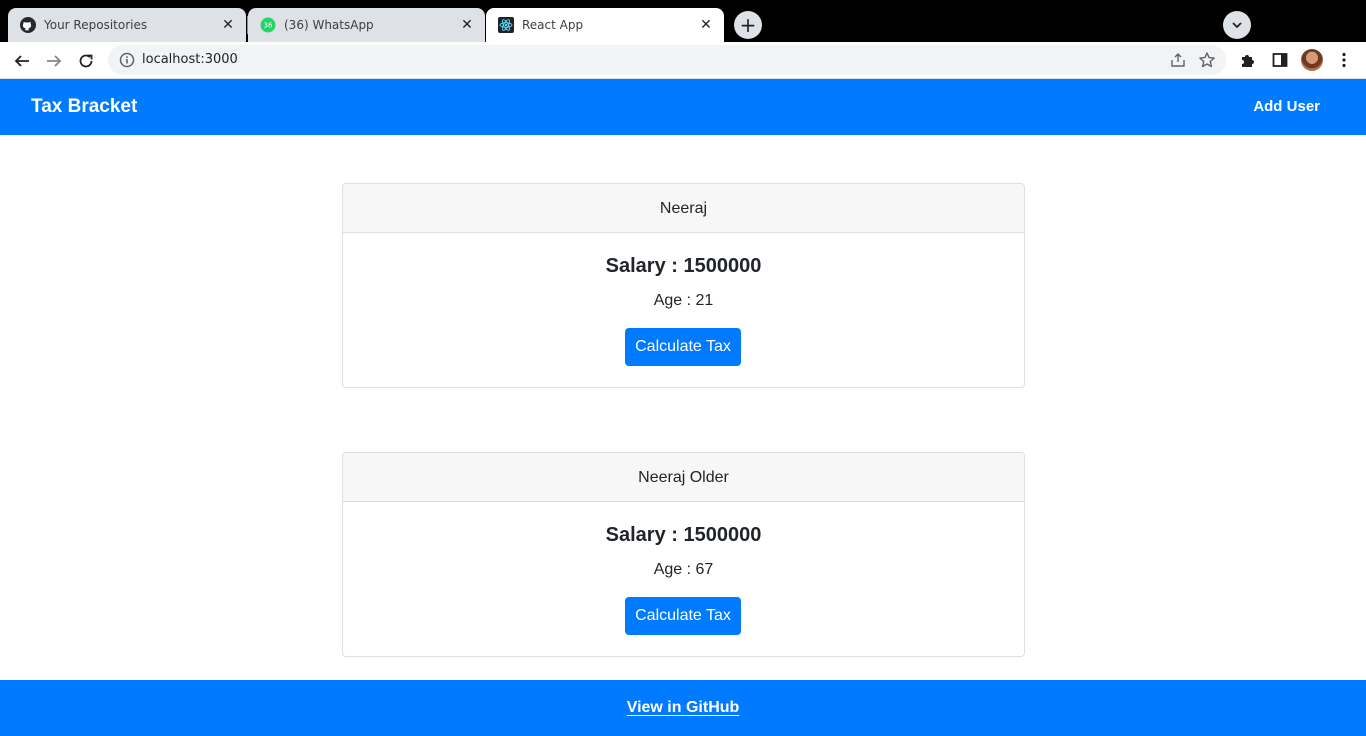 The height and width of the screenshot is (736, 1366). What do you see at coordinates (748, 25) in the screenshot?
I see `new-tab-button: +` at bounding box center [748, 25].